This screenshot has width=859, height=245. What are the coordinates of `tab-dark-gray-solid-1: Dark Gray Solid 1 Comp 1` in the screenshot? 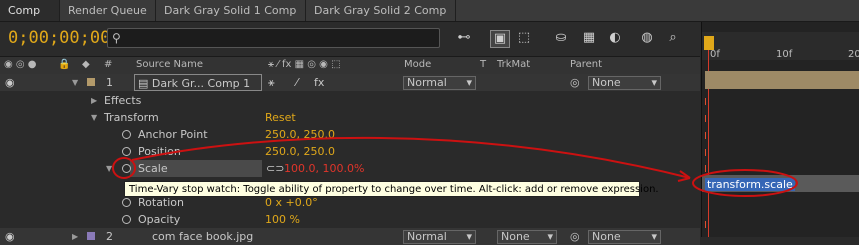 It's located at (231, 19).